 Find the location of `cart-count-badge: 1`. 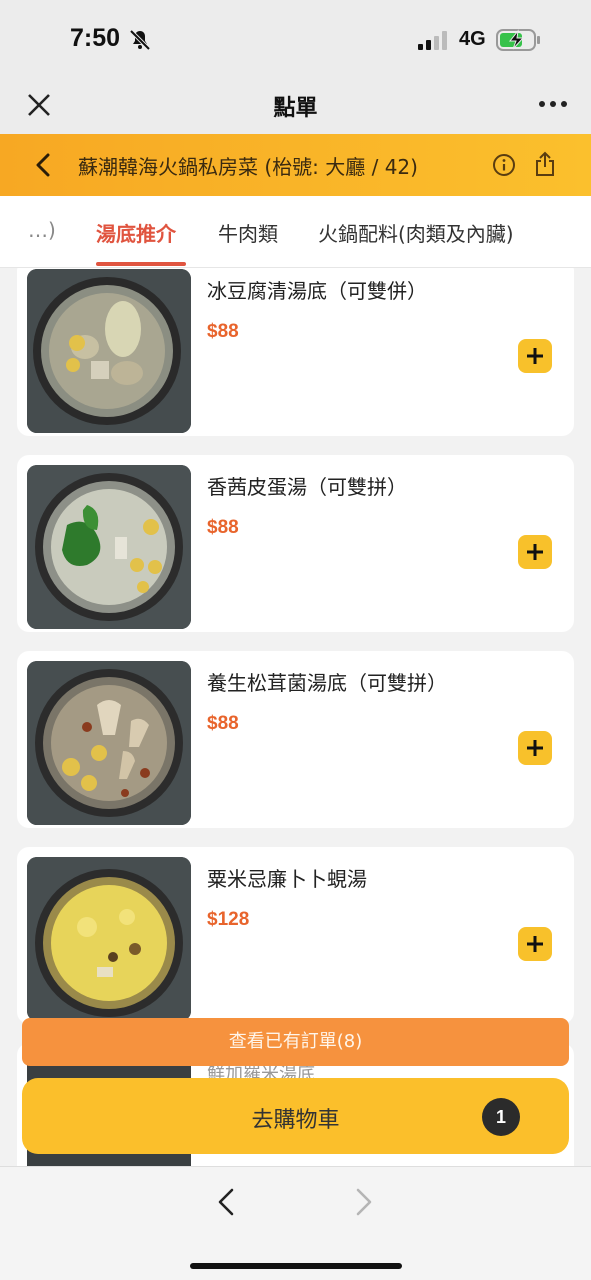

cart-count-badge: 1 is located at coordinates (501, 1117).